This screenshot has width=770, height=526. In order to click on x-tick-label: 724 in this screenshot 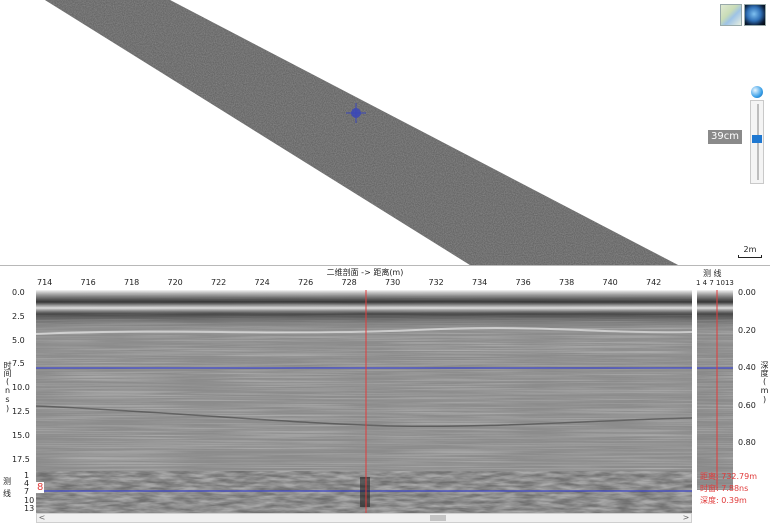, I will do `click(262, 282)`.